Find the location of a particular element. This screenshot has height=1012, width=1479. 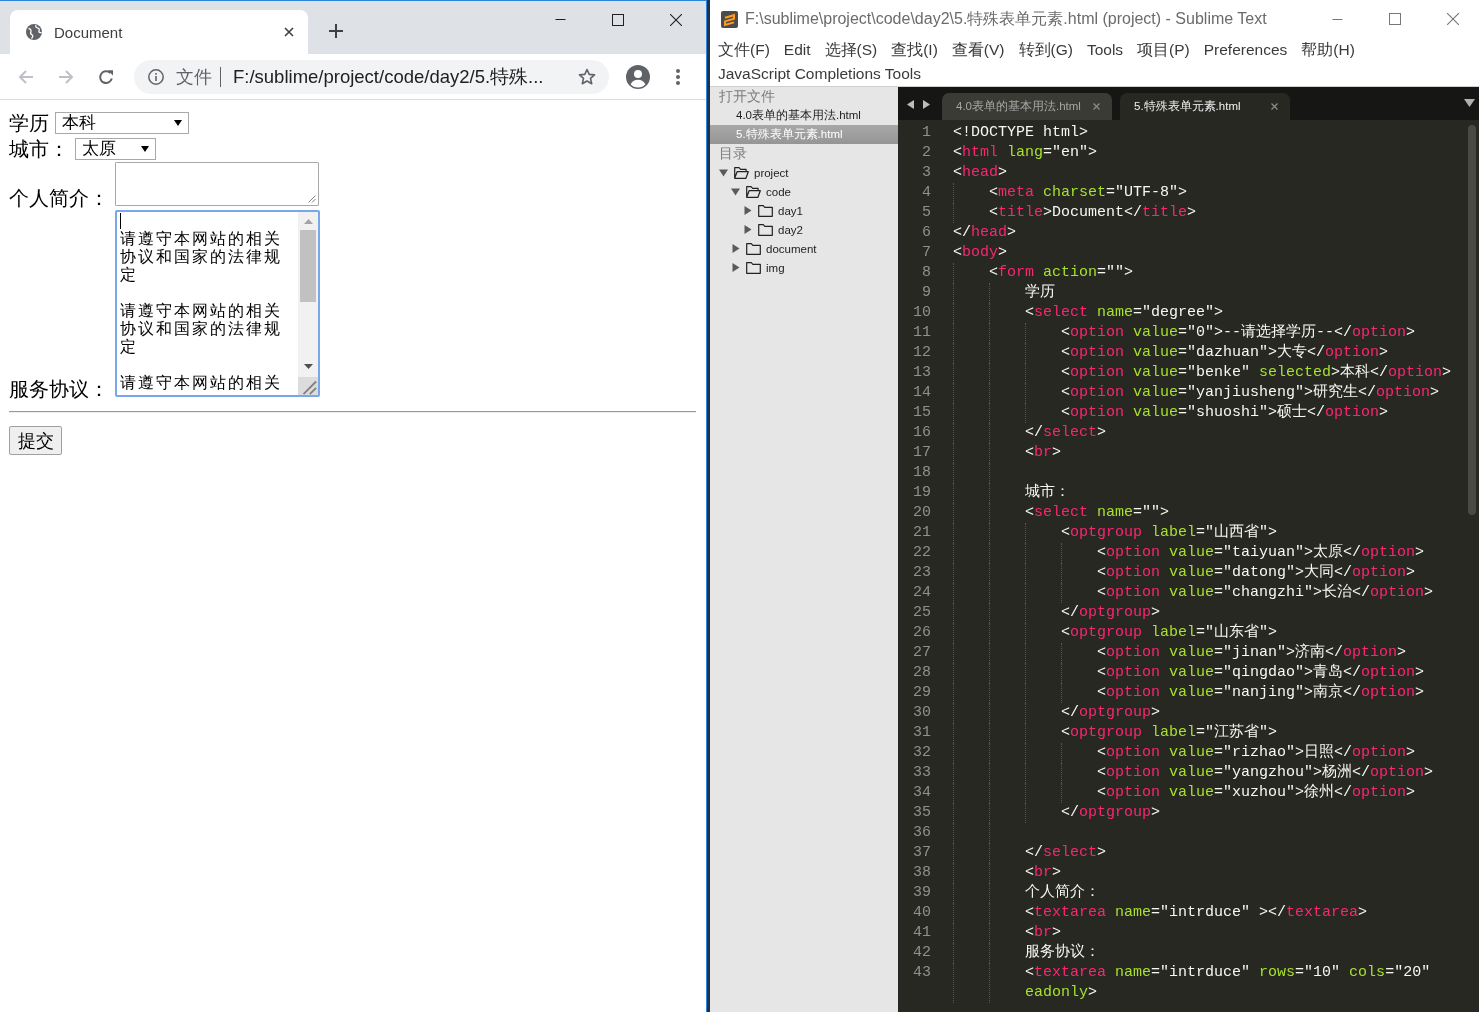

menu-icon is located at coordinates (678, 76).